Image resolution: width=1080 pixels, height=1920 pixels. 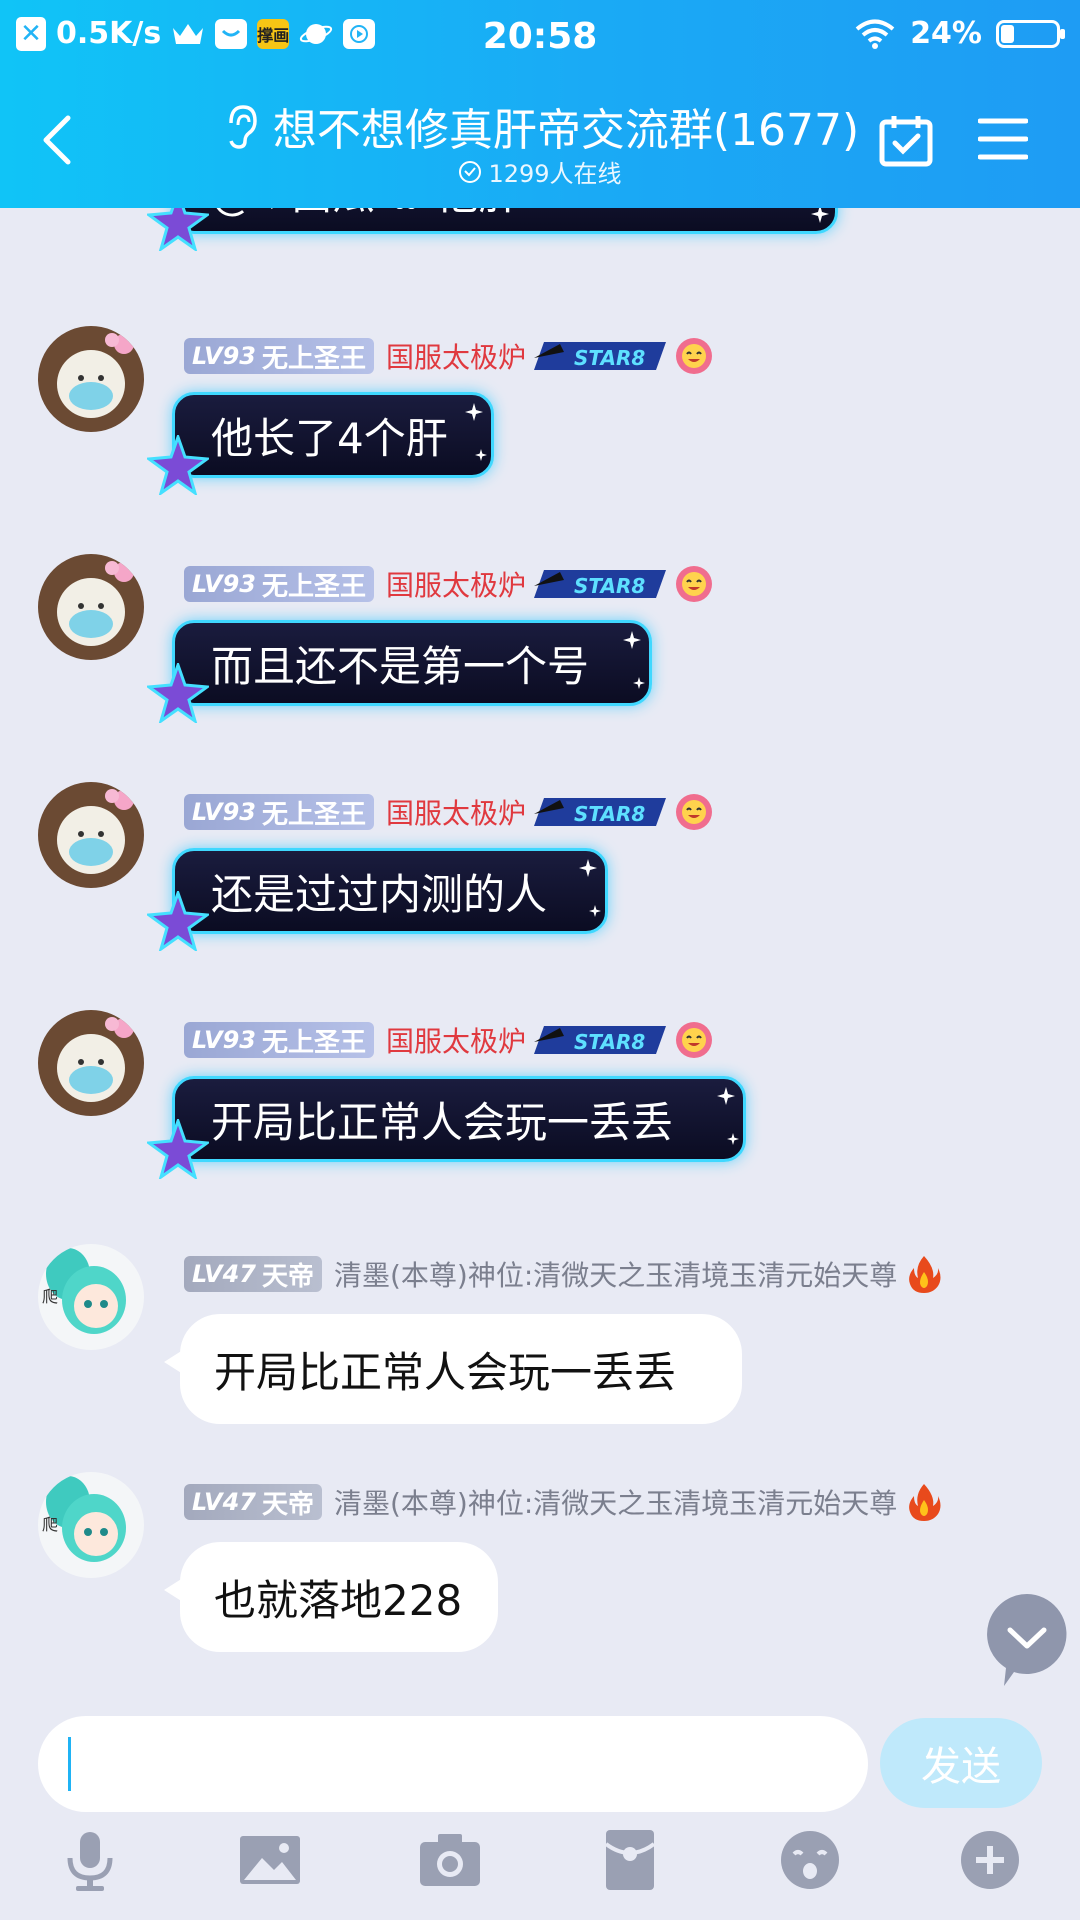 What do you see at coordinates (329, 438) in the screenshot?
I see `message-text: 他长了4个肝` at bounding box center [329, 438].